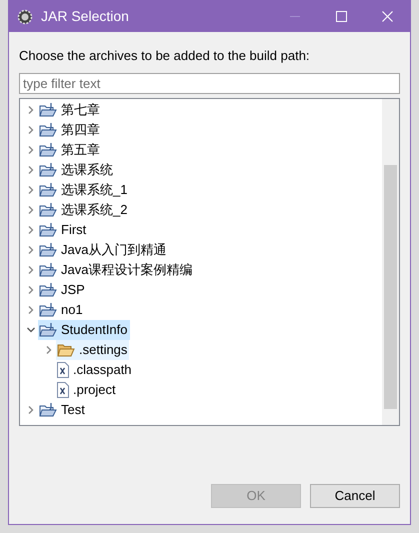  What do you see at coordinates (85, 16) in the screenshot?
I see `window-title: JAR Selection` at bounding box center [85, 16].